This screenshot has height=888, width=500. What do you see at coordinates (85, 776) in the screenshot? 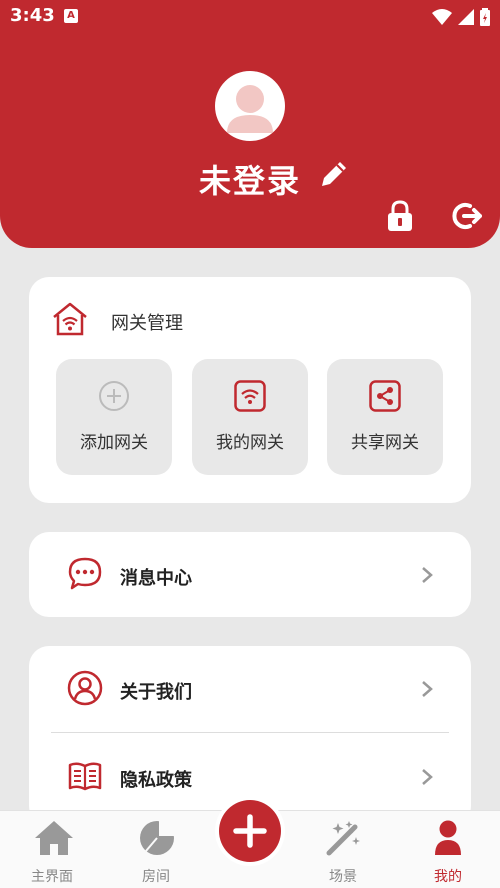
I see `book-icon` at bounding box center [85, 776].